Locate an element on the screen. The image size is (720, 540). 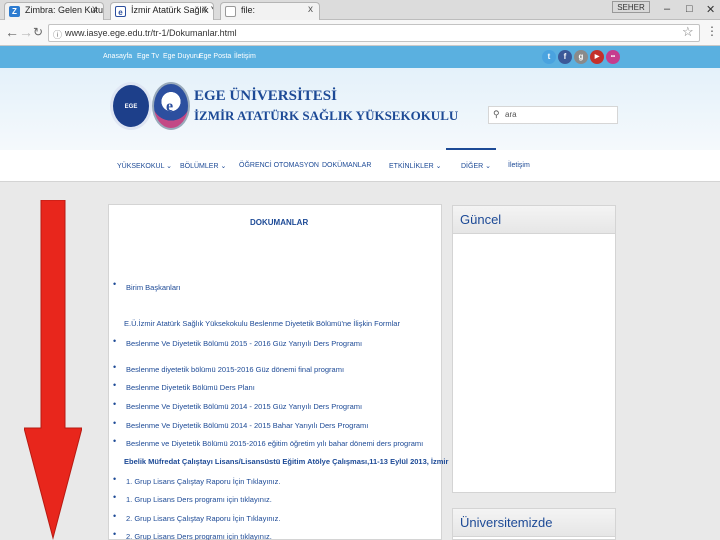
restore-icon: □ is located at coordinates (689, 9).